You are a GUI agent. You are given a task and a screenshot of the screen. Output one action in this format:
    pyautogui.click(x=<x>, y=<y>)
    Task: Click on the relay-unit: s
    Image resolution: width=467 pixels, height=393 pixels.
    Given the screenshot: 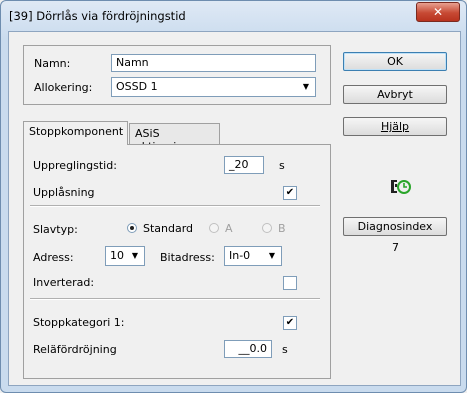 What is the action you would take?
    pyautogui.click(x=285, y=349)
    